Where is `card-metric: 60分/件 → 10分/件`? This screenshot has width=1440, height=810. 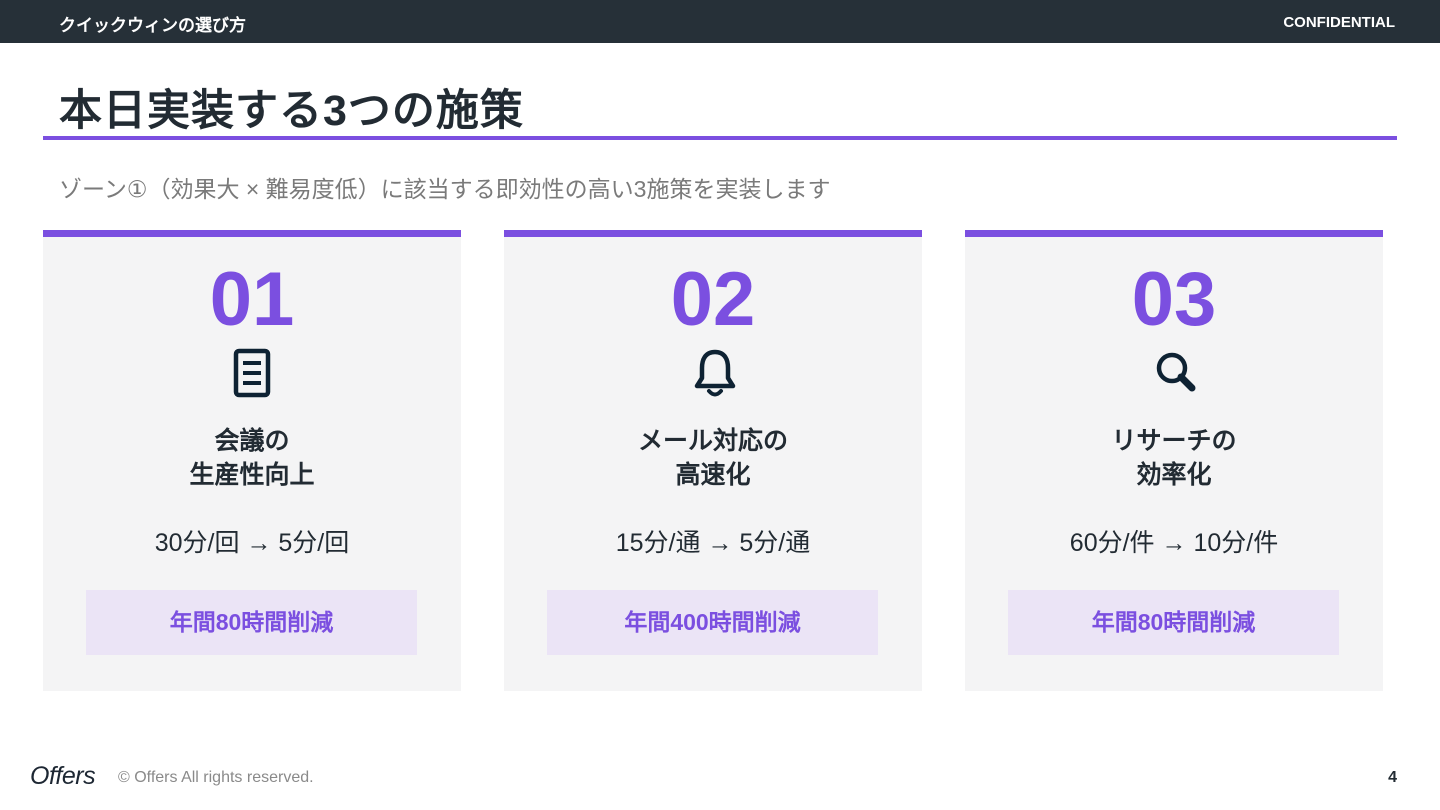 card-metric: 60分/件 → 10分/件 is located at coordinates (1174, 543).